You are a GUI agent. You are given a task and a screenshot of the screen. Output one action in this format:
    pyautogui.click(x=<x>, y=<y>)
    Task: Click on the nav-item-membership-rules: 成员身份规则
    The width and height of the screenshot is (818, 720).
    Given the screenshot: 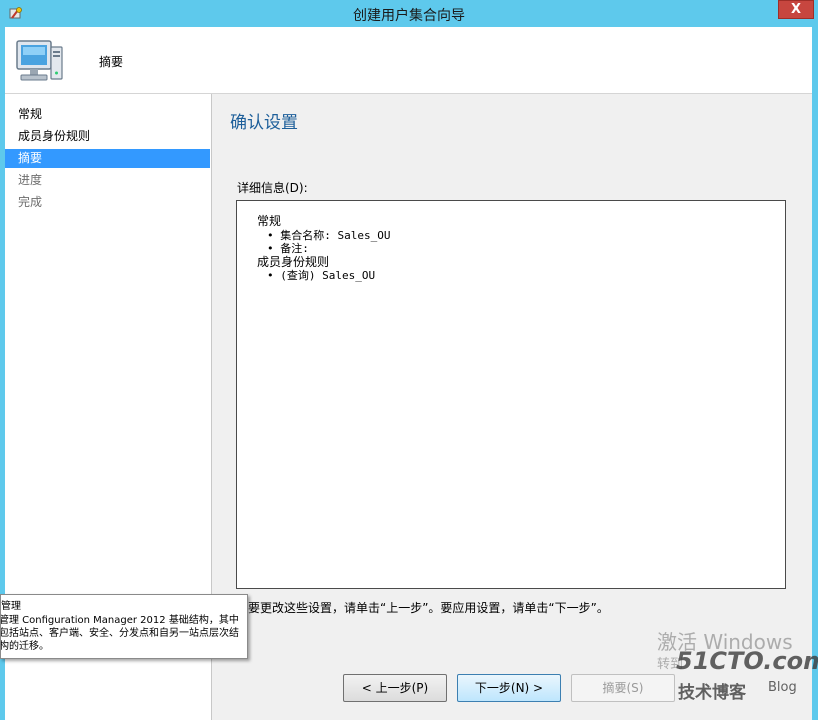 What is the action you would take?
    pyautogui.click(x=107, y=136)
    